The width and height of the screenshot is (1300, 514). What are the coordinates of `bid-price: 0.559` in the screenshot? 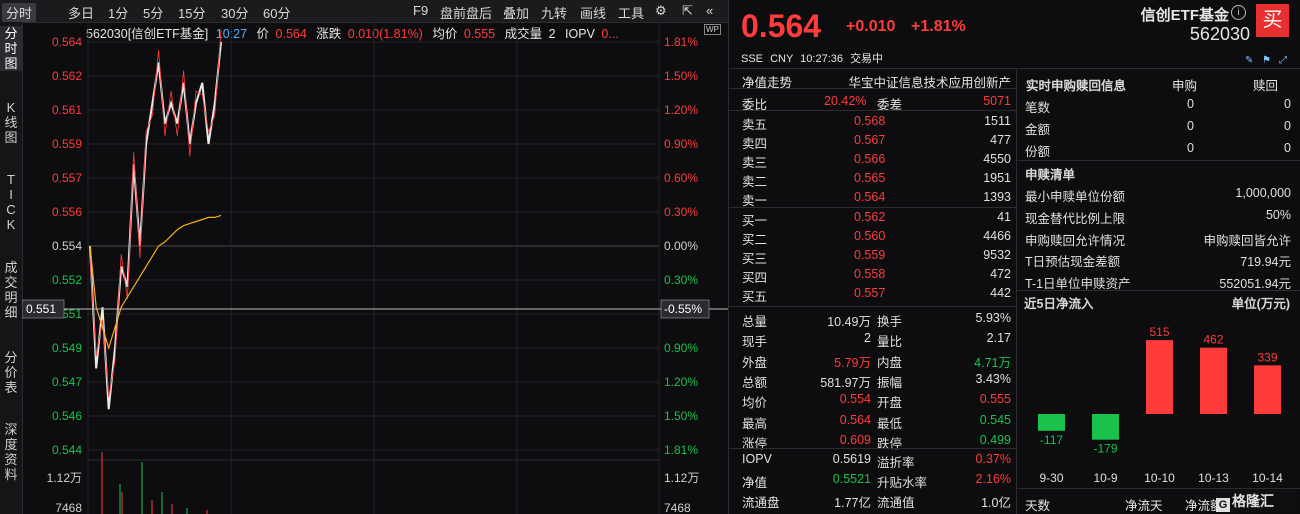 It's located at (870, 255).